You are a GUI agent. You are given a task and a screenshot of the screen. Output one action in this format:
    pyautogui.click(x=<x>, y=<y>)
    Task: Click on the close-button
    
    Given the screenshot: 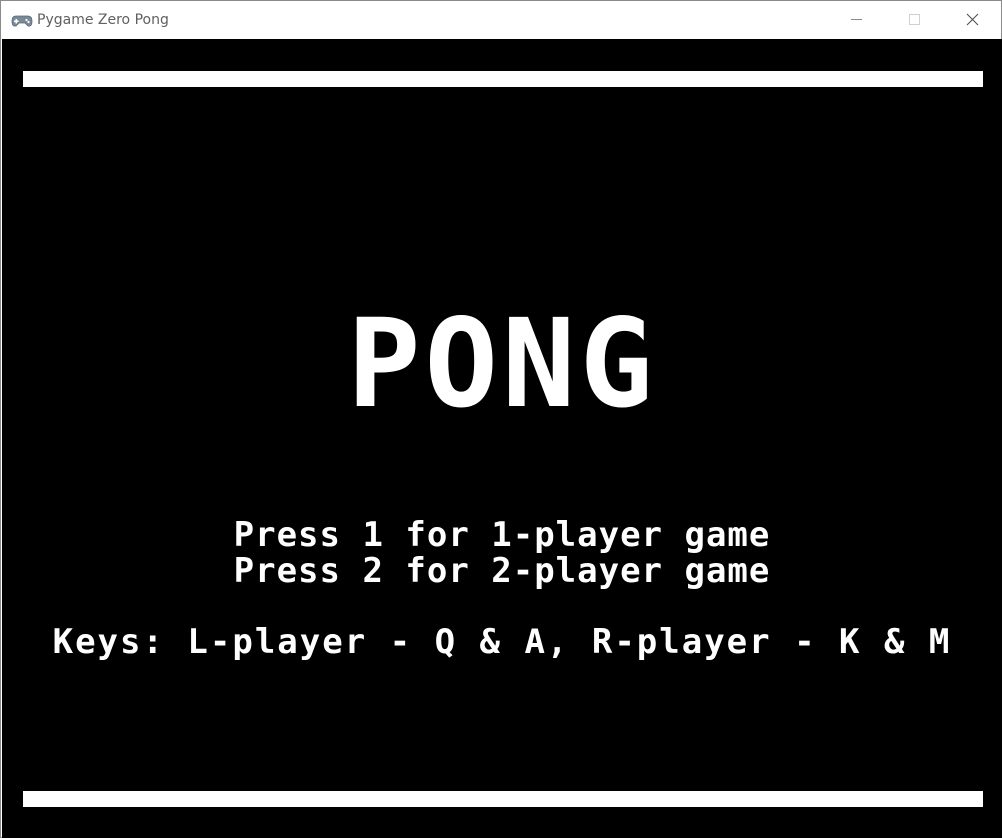 What is the action you would take?
    pyautogui.click(x=972, y=19)
    